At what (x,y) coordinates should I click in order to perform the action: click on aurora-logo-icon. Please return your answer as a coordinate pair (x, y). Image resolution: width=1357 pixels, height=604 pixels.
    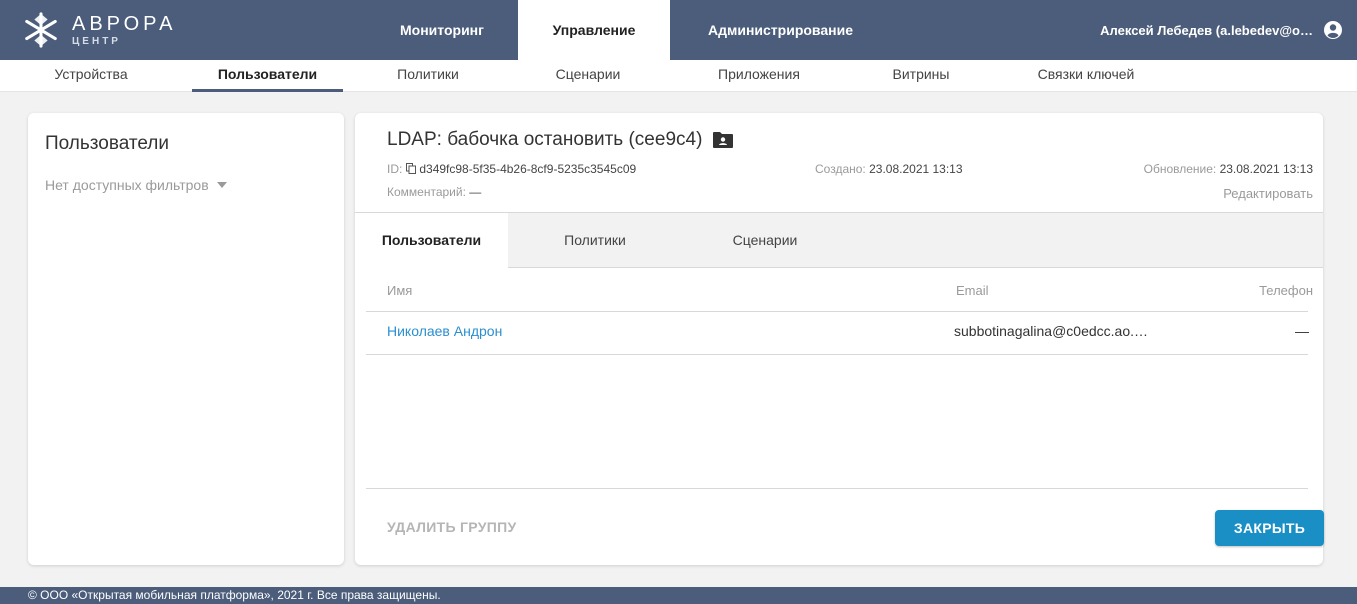
    Looking at the image, I should click on (41, 30).